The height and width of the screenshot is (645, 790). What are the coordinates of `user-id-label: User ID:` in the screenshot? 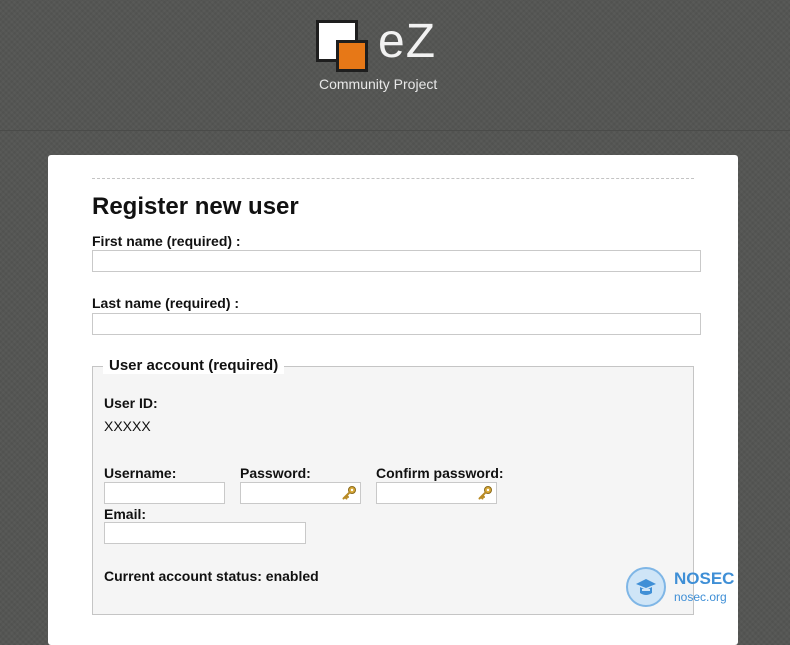 It's located at (131, 403).